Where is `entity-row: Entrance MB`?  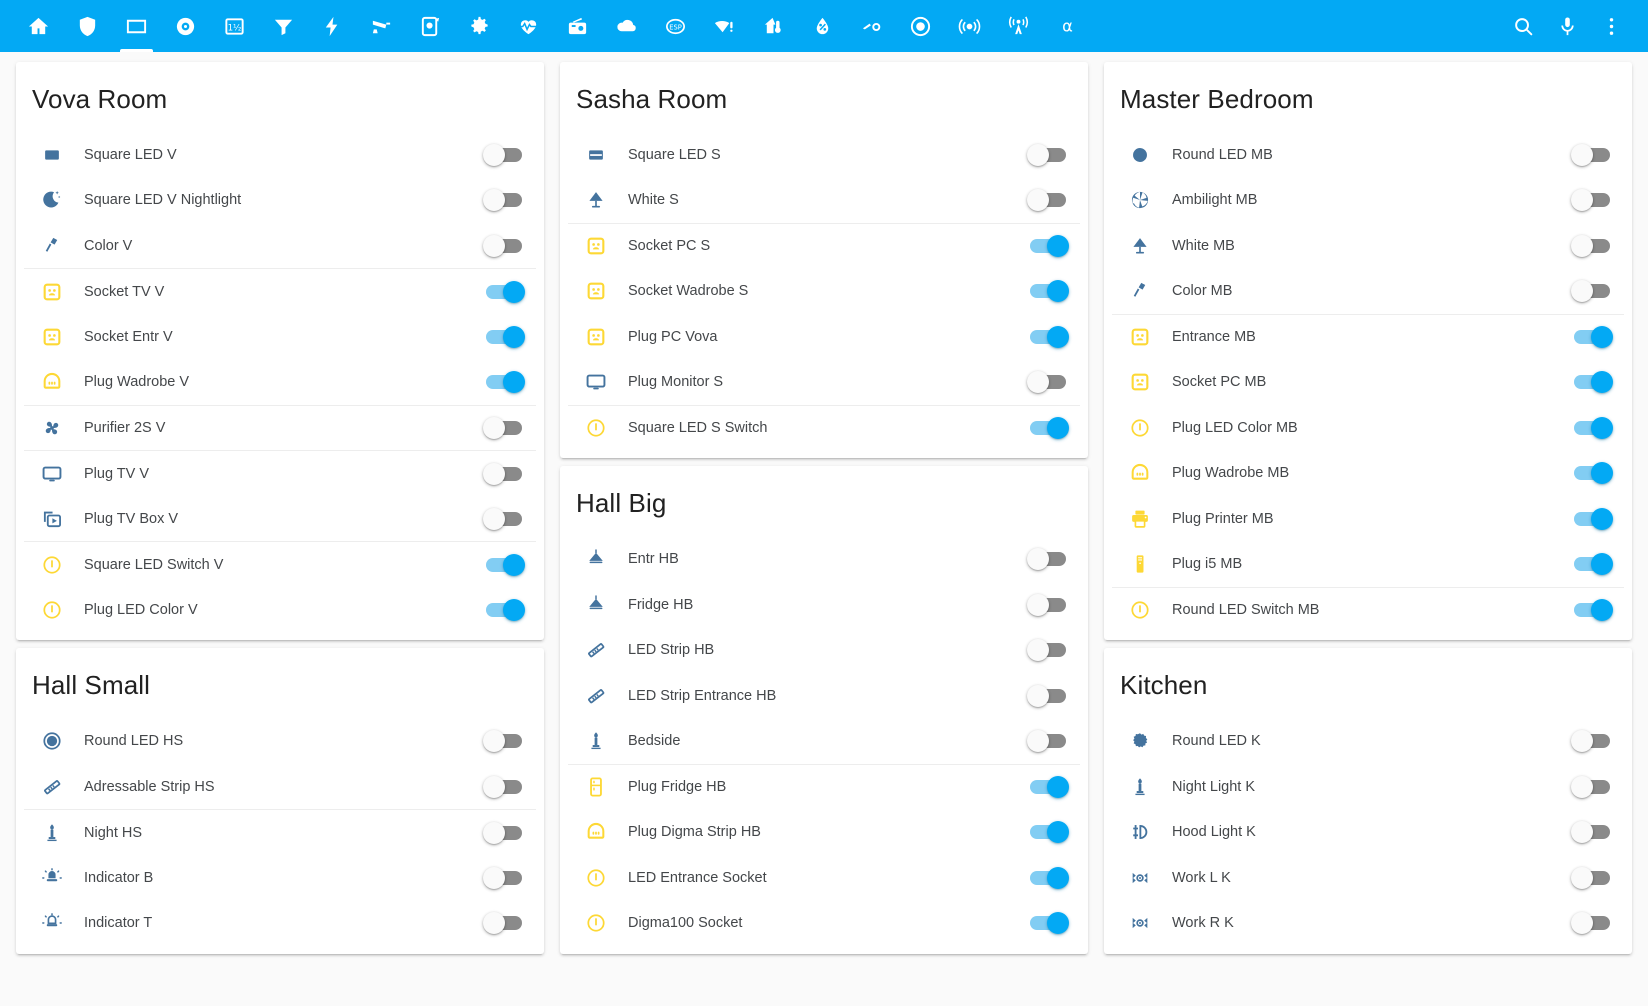
entity-row: Entrance MB is located at coordinates (1368, 336).